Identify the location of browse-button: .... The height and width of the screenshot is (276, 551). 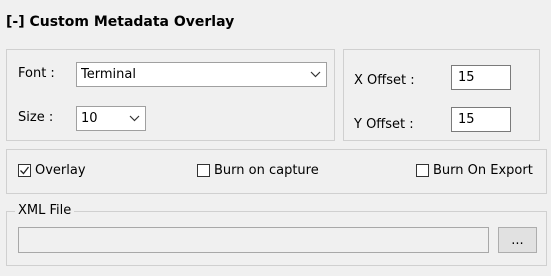
(517, 240).